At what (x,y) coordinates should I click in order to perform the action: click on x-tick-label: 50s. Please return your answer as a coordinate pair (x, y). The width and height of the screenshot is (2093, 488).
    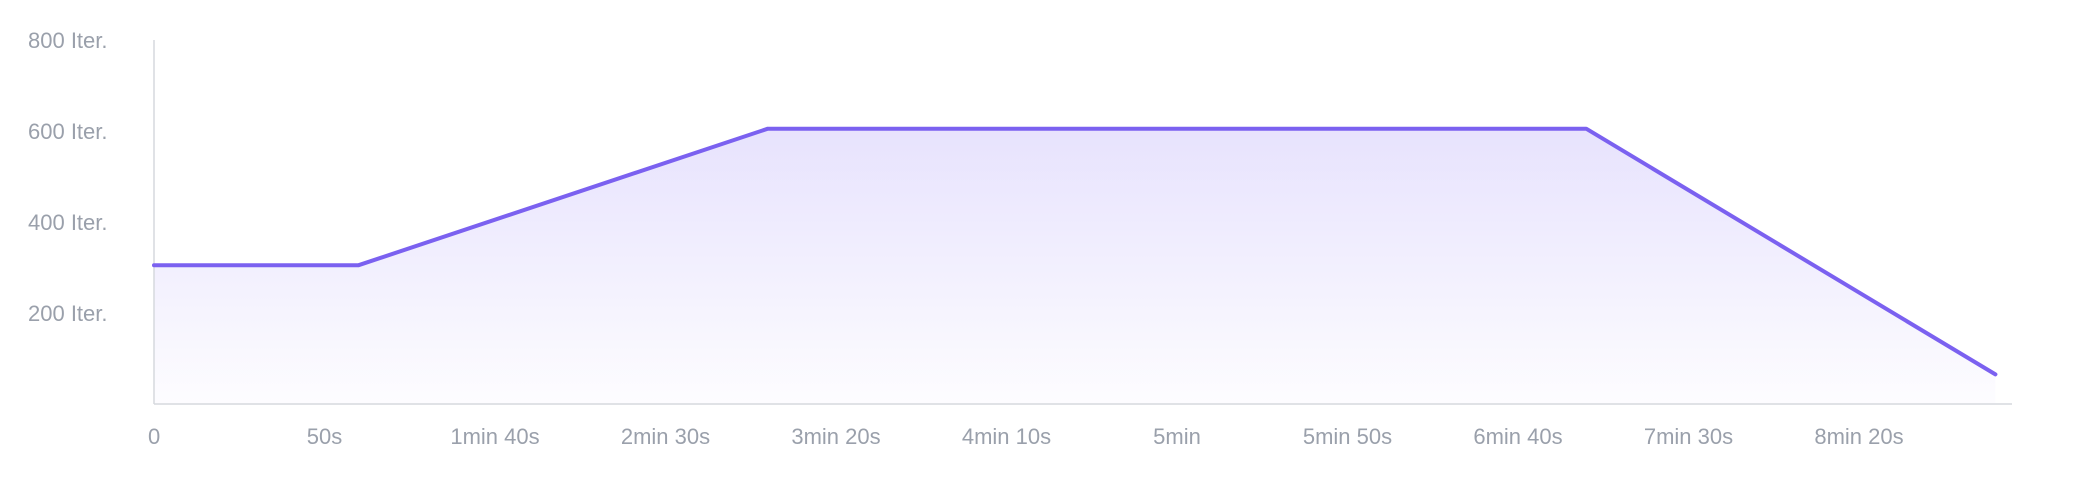
    Looking at the image, I should click on (324, 436).